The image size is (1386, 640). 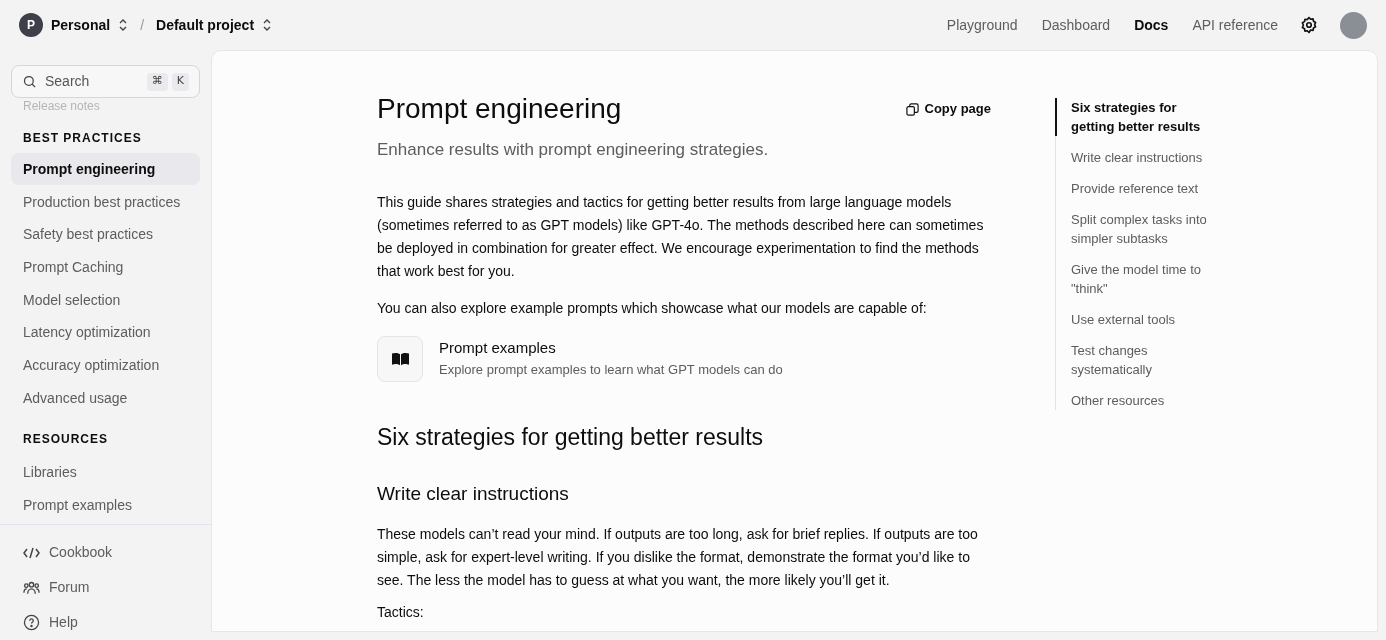 I want to click on page-title: Prompt engineering, so click(x=499, y=109).